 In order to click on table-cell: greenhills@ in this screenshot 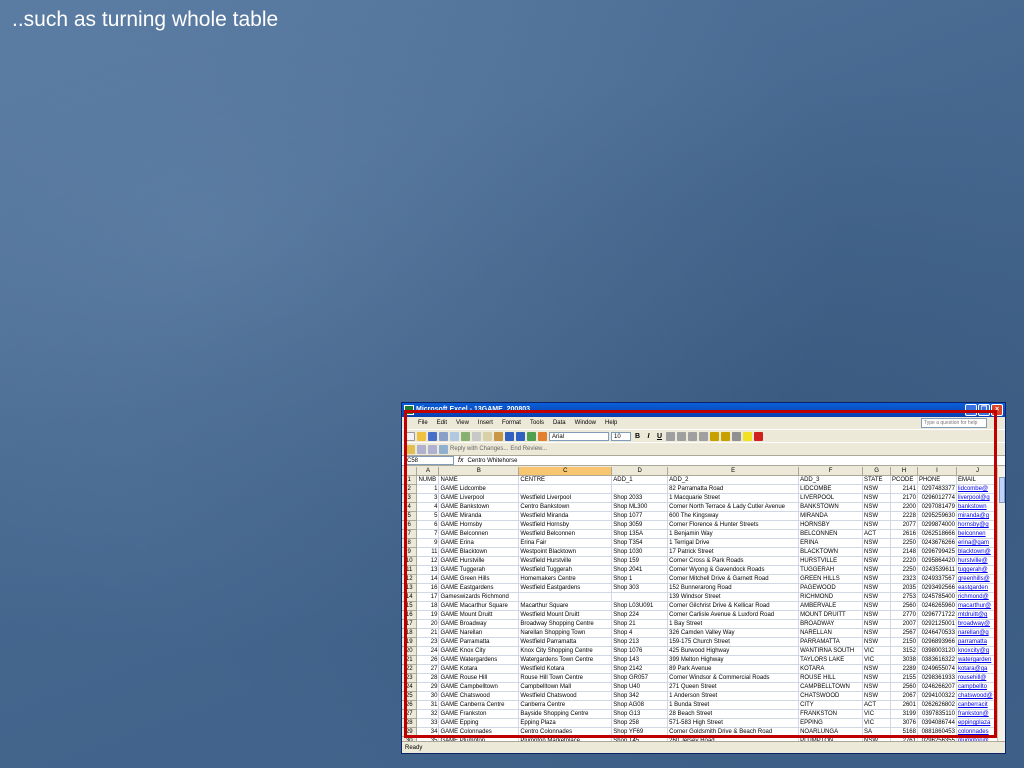, I will do `click(977, 579)`.